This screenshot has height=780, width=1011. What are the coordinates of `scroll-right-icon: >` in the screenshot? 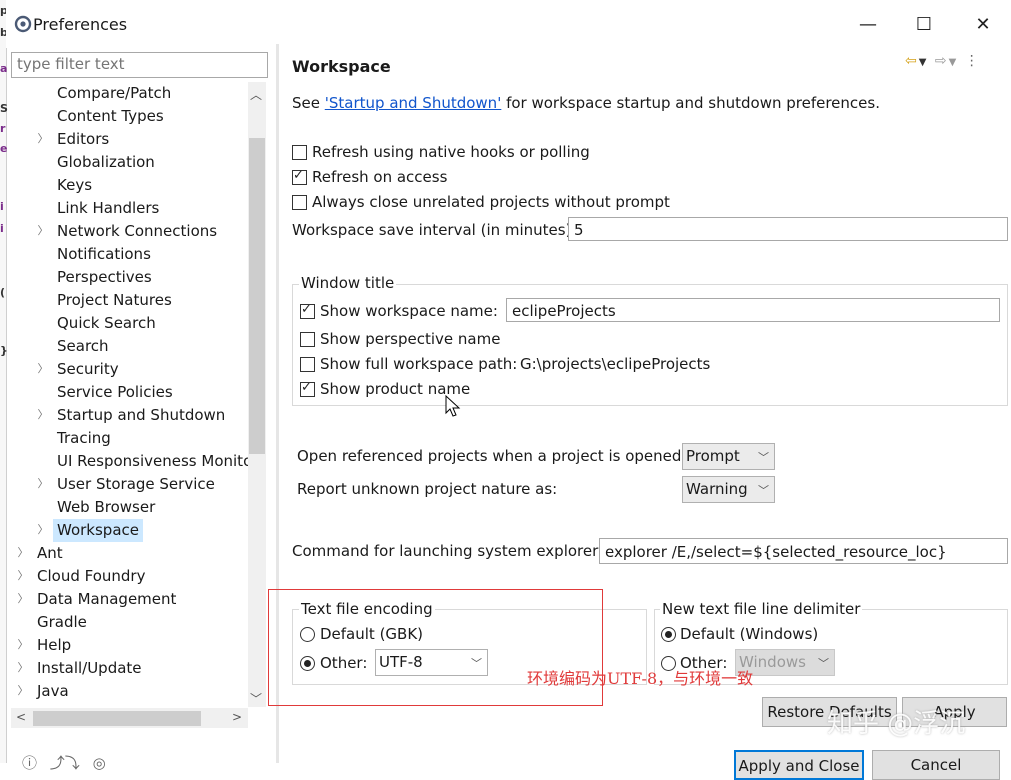 It's located at (237, 717).